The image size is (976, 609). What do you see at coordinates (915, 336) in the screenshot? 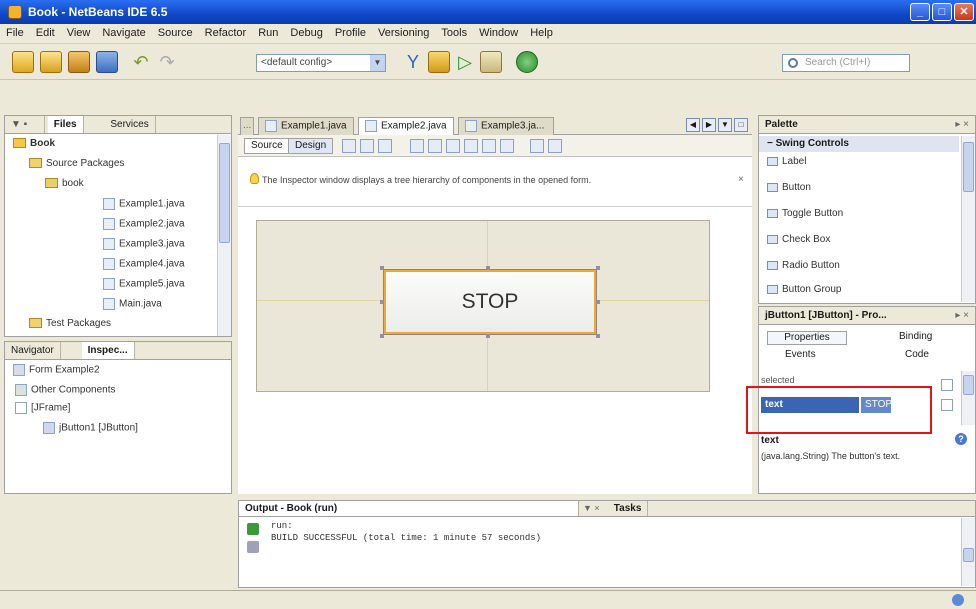
I see `tab-binding: Binding` at bounding box center [915, 336].